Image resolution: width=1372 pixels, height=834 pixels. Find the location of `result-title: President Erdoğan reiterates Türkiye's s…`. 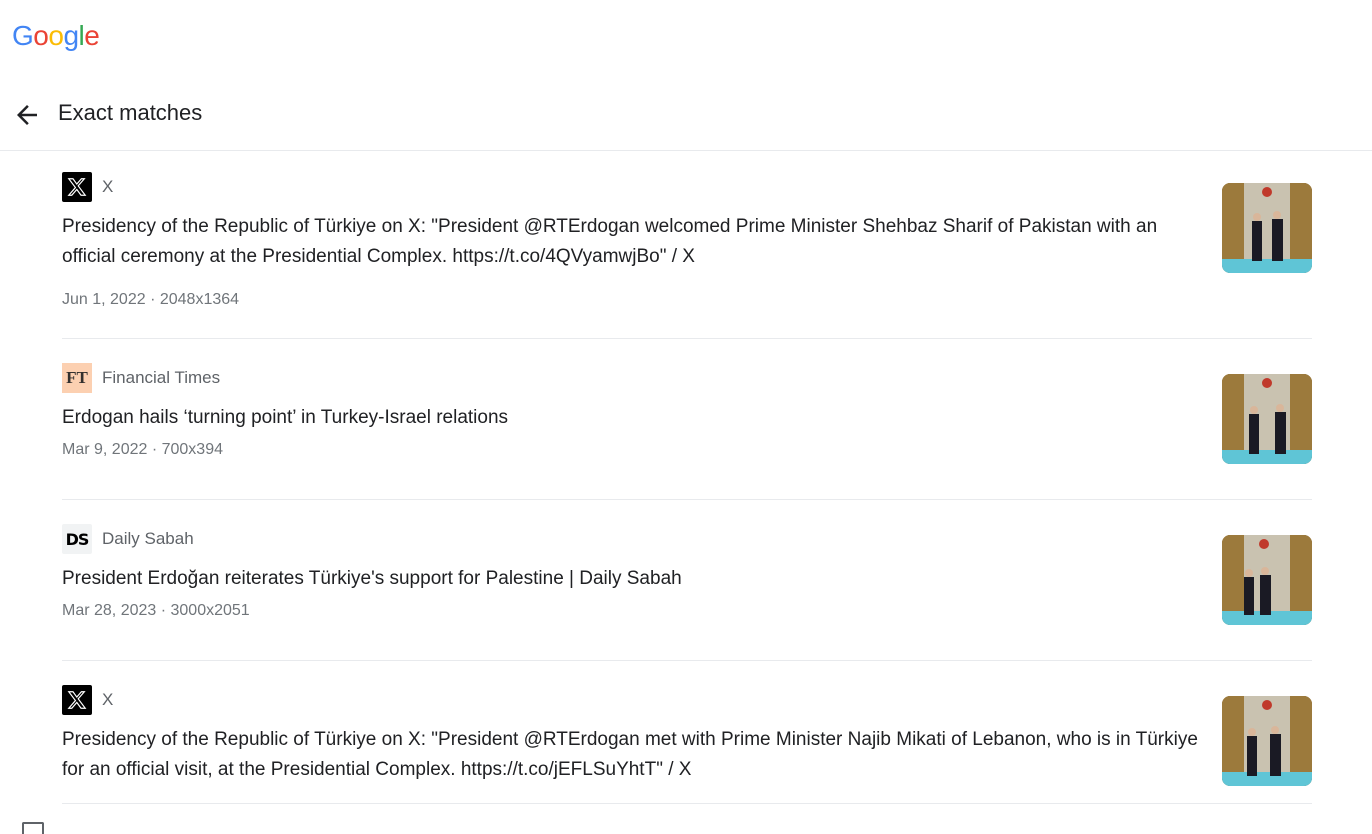

result-title: President Erdoğan reiterates Türkiye's s… is located at coordinates (632, 579).